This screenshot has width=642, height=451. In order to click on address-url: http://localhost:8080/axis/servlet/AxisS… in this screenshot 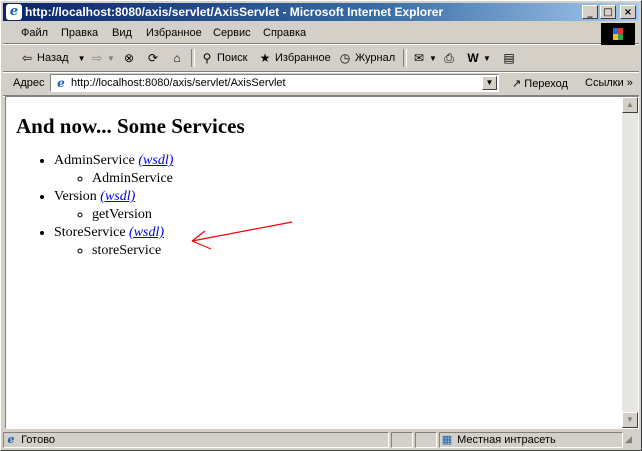, I will do `click(178, 83)`.